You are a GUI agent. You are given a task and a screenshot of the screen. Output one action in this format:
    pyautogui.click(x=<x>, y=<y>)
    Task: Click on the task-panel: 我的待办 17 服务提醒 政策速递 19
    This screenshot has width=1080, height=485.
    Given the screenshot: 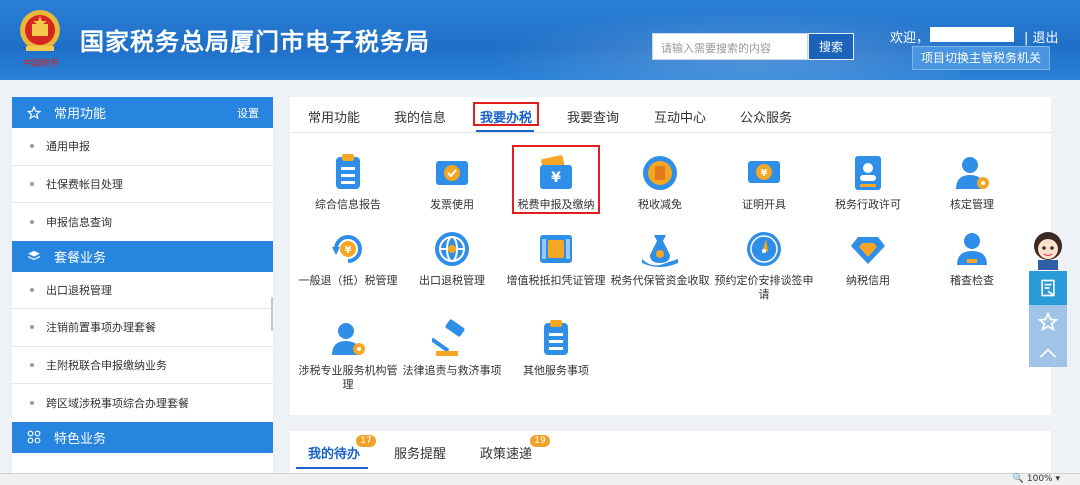 What is the action you would take?
    pyautogui.click(x=670, y=452)
    